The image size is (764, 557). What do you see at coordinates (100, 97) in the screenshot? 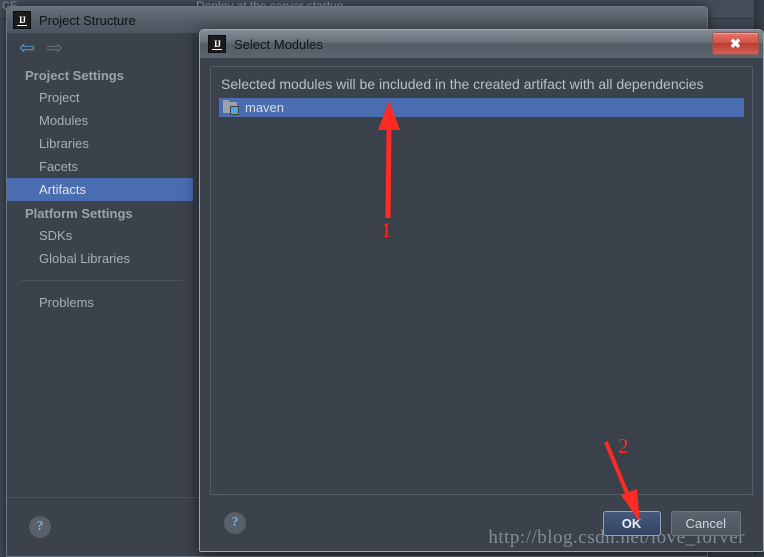
I see `sidebar-item-project: Project` at bounding box center [100, 97].